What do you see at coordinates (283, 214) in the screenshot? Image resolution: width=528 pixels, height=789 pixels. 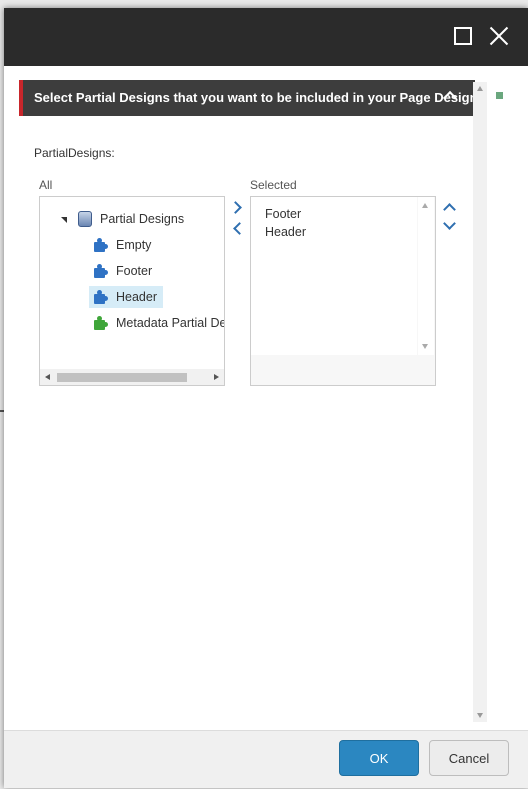 I see `selected-item: Footer` at bounding box center [283, 214].